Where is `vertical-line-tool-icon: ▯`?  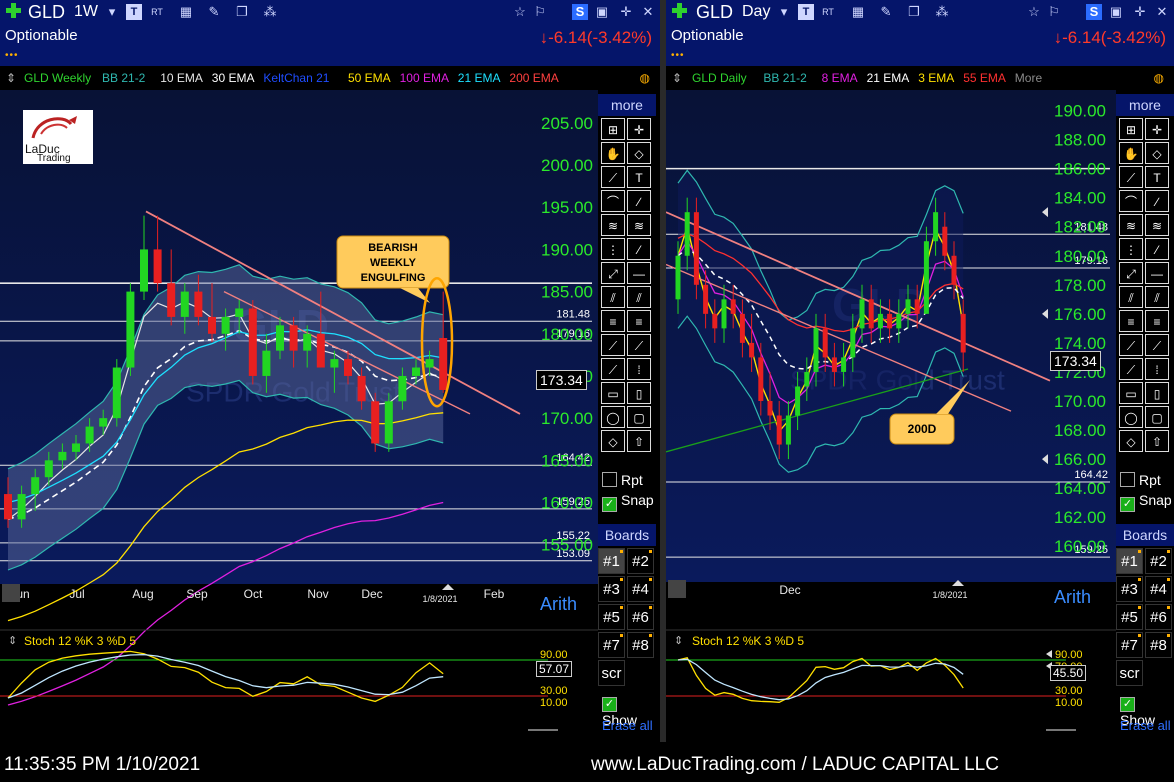
vertical-line-tool-icon: ▯ is located at coordinates (1157, 393).